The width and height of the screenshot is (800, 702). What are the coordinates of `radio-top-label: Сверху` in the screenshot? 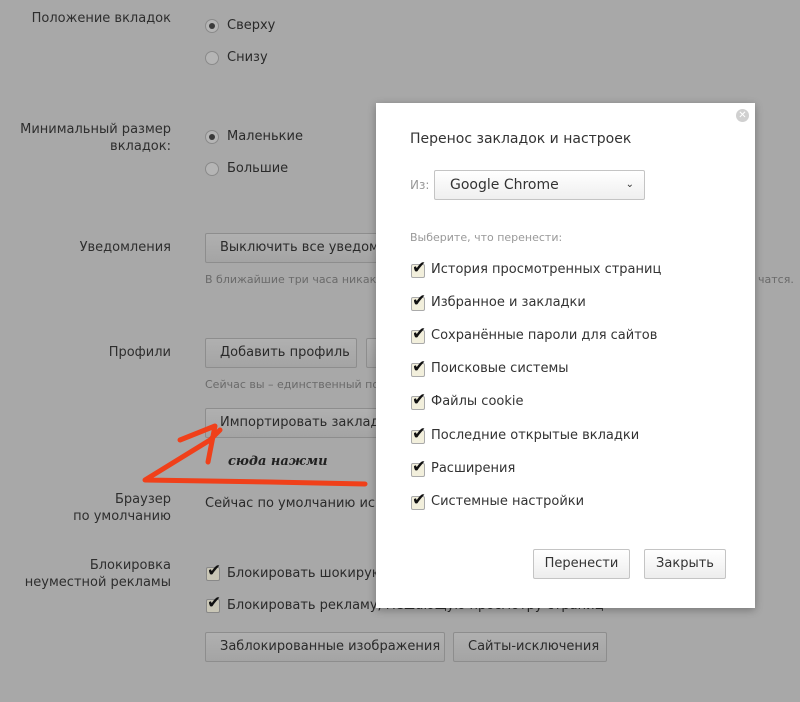 It's located at (251, 25).